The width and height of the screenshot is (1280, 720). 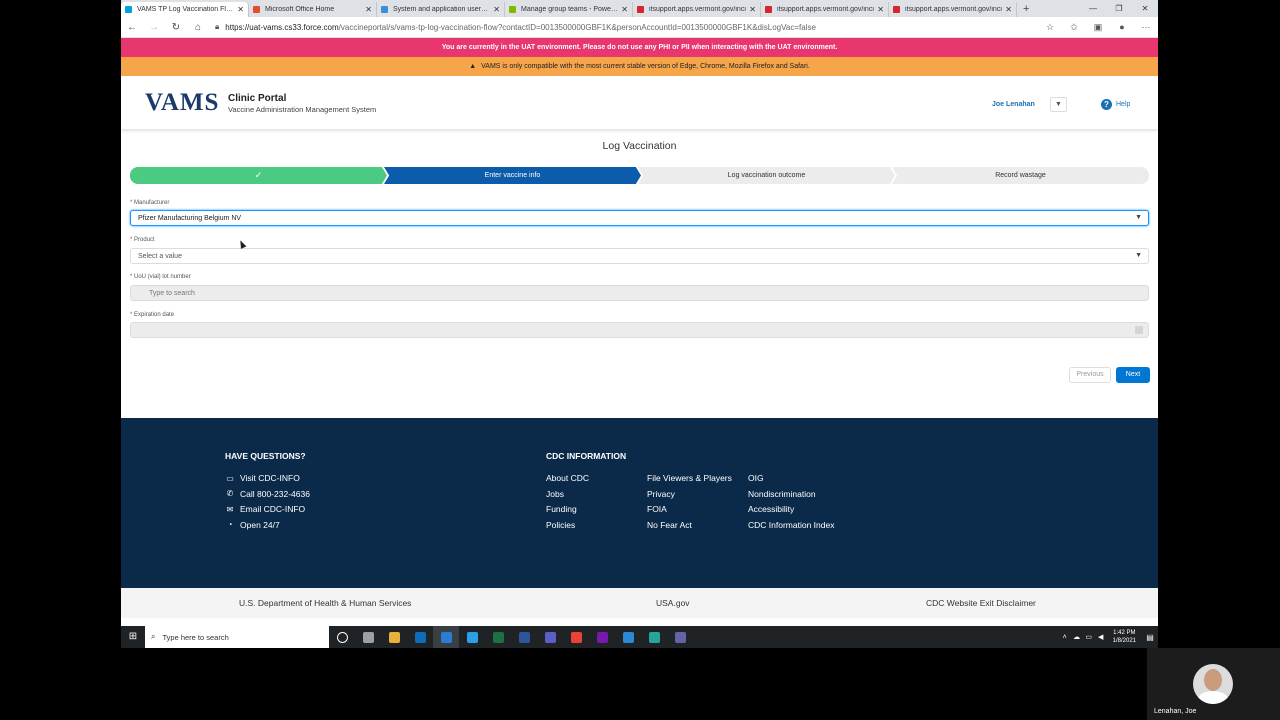 What do you see at coordinates (1093, 8) in the screenshot?
I see `minimize-icon: —` at bounding box center [1093, 8].